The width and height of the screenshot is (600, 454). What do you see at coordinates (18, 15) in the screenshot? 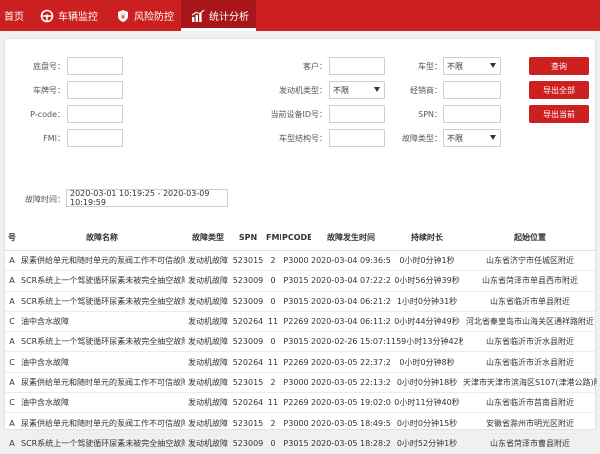
I see `nav-home: 首页` at bounding box center [18, 15].